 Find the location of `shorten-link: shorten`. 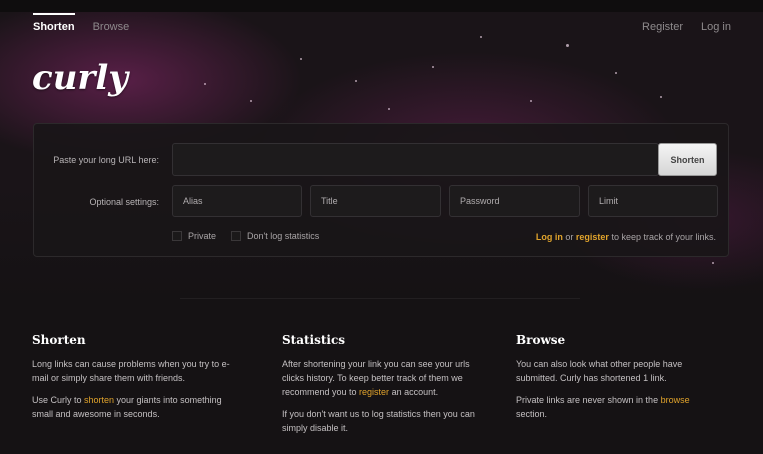

shorten-link: shorten is located at coordinates (99, 400).